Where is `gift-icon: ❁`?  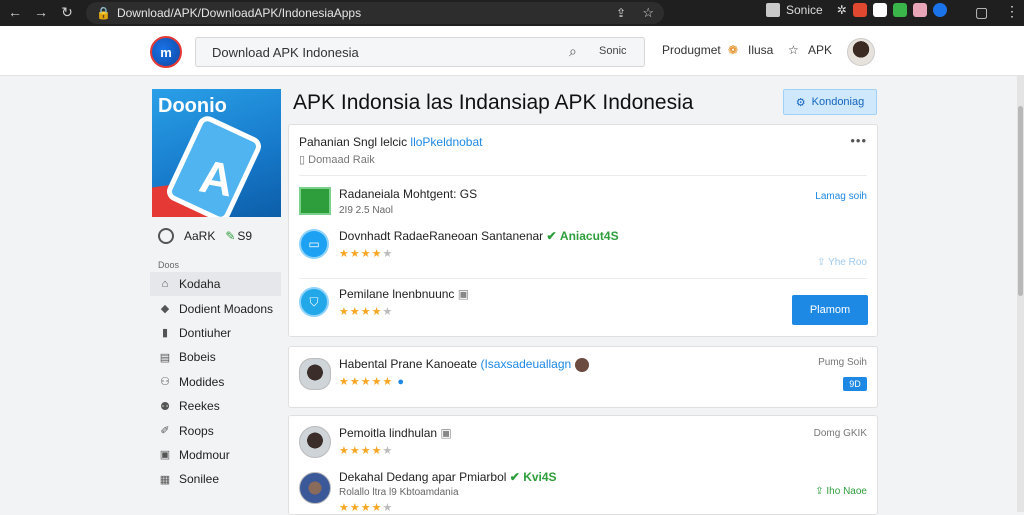 gift-icon: ❁ is located at coordinates (733, 50).